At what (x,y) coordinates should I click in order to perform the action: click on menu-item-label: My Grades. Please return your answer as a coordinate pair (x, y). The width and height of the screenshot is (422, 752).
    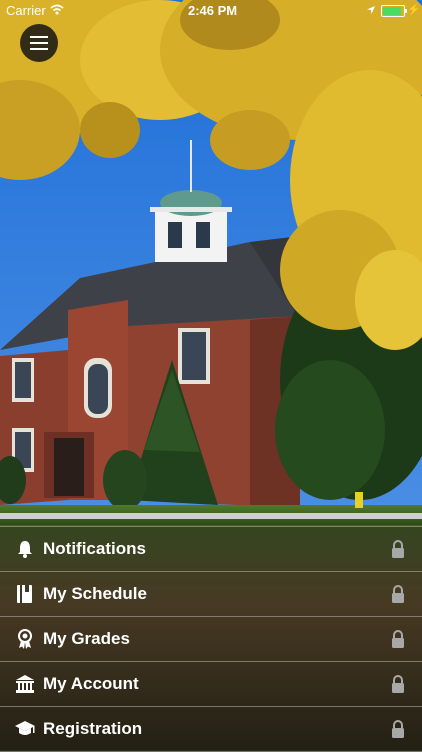
    Looking at the image, I should click on (86, 638).